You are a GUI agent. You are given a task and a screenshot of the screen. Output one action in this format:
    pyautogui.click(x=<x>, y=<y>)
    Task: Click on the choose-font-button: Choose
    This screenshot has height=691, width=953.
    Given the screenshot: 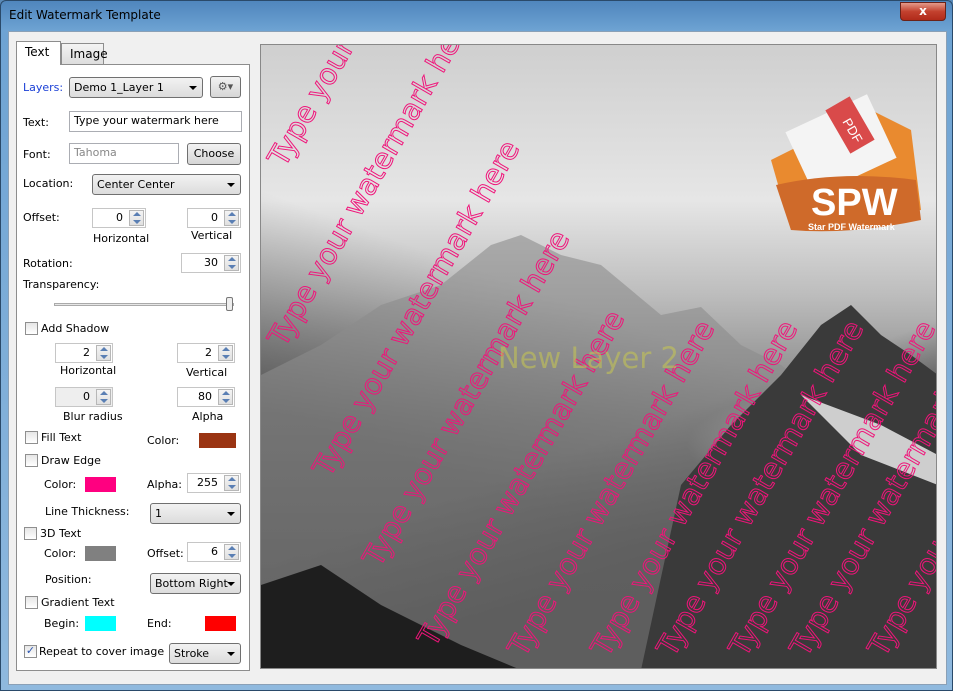 What is the action you would take?
    pyautogui.click(x=214, y=154)
    